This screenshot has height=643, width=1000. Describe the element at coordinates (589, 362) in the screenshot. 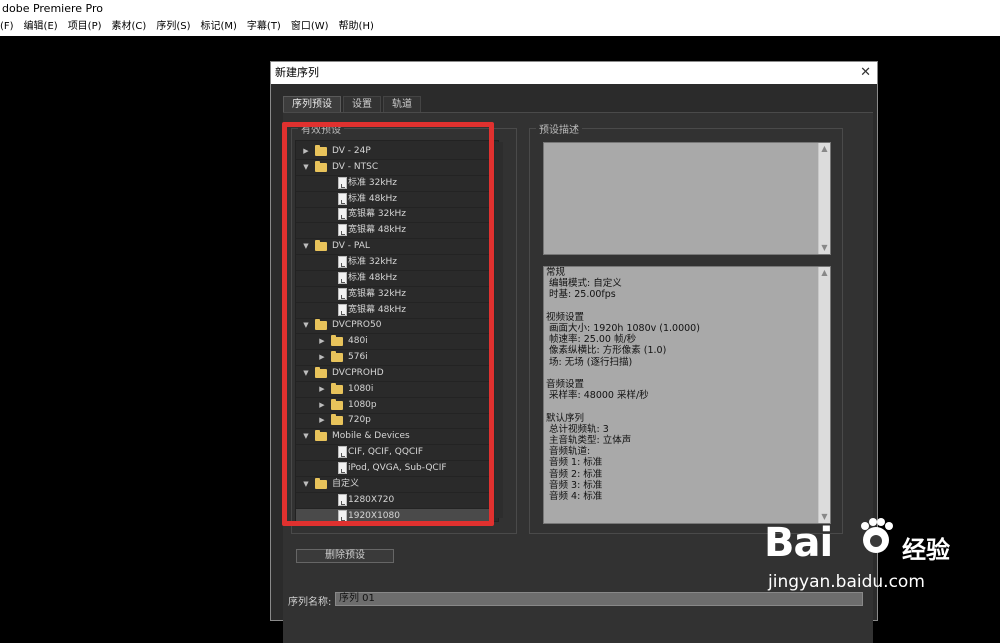

I see `description-line: 场: 无场 (逐行扫描)` at that location.